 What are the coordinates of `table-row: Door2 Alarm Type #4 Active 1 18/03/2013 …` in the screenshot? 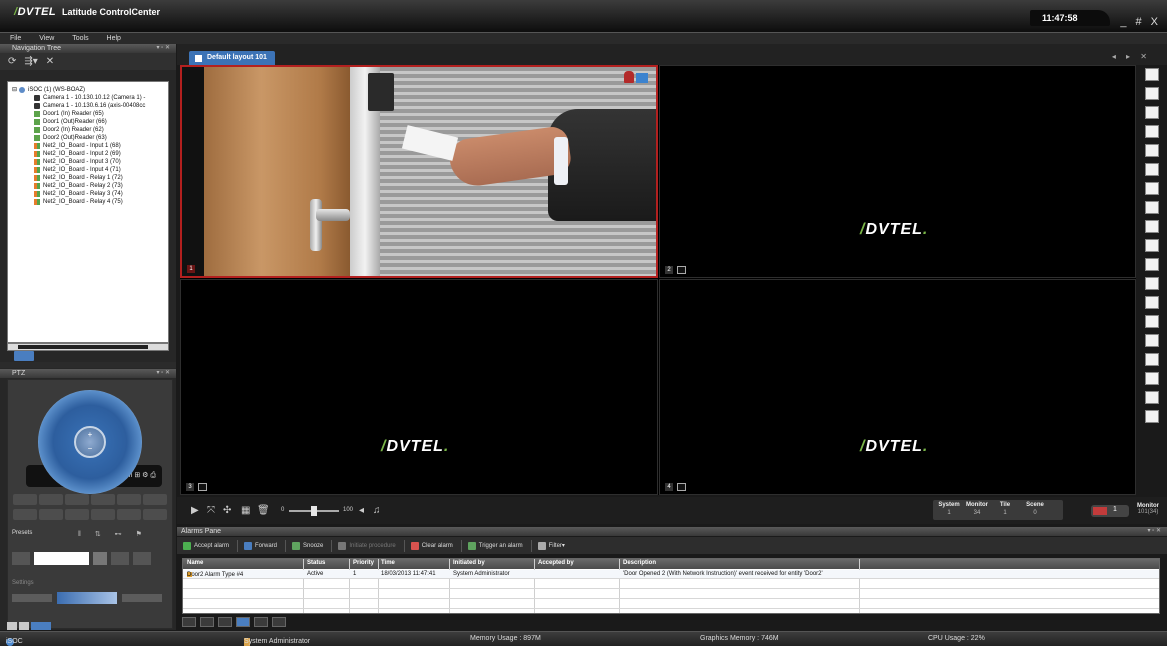 It's located at (671, 574).